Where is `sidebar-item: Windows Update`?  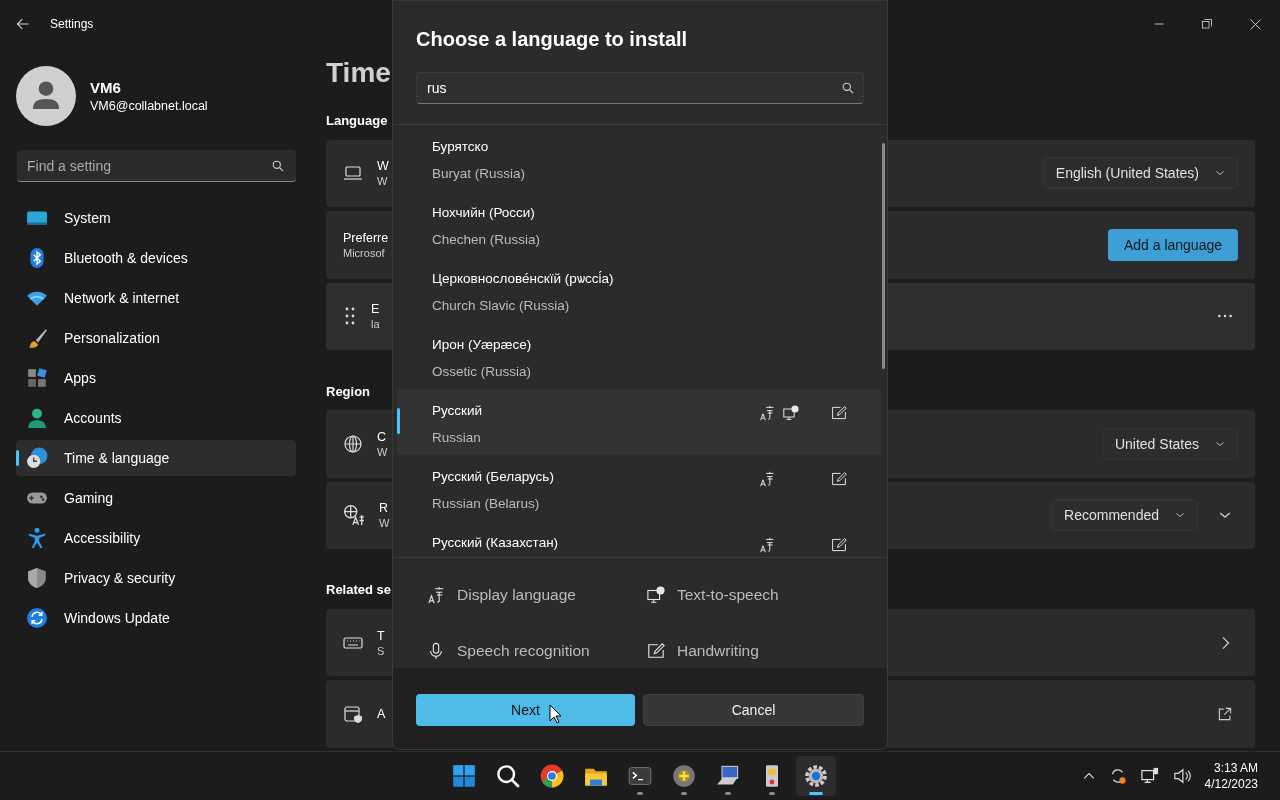
sidebar-item: Windows Update is located at coordinates (156, 618).